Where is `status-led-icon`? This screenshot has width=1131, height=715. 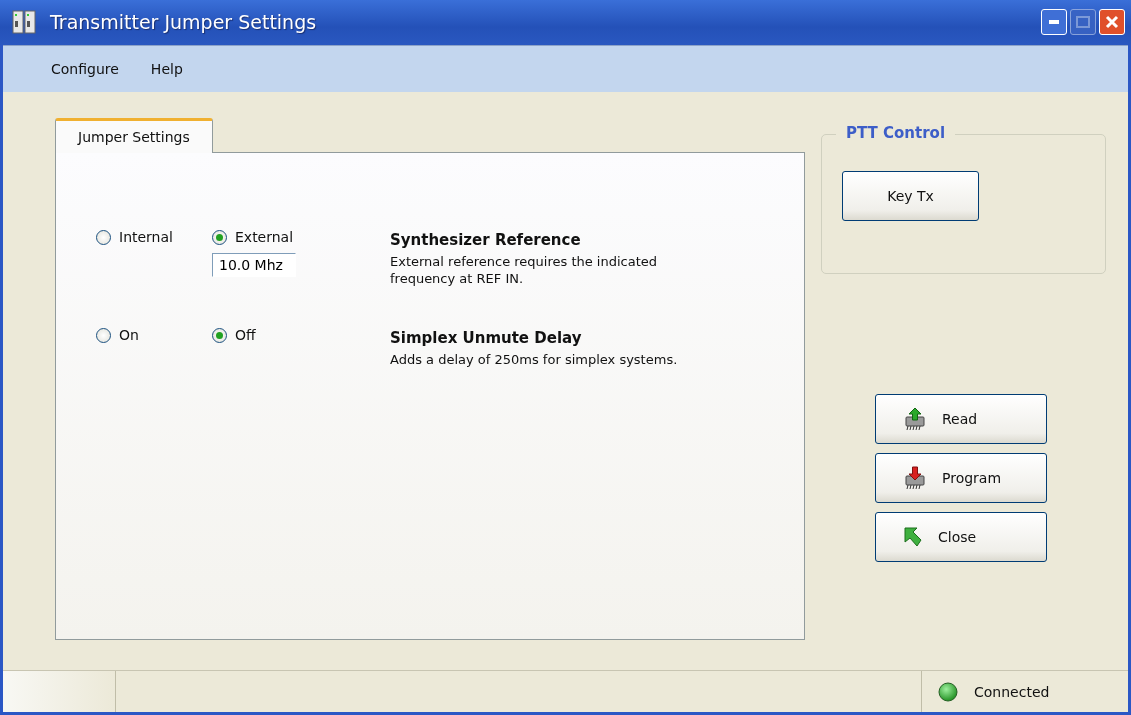
status-led-icon is located at coordinates (948, 691).